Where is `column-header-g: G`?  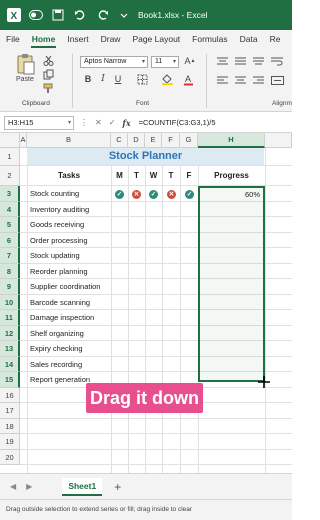
column-header-g: G is located at coordinates (189, 140).